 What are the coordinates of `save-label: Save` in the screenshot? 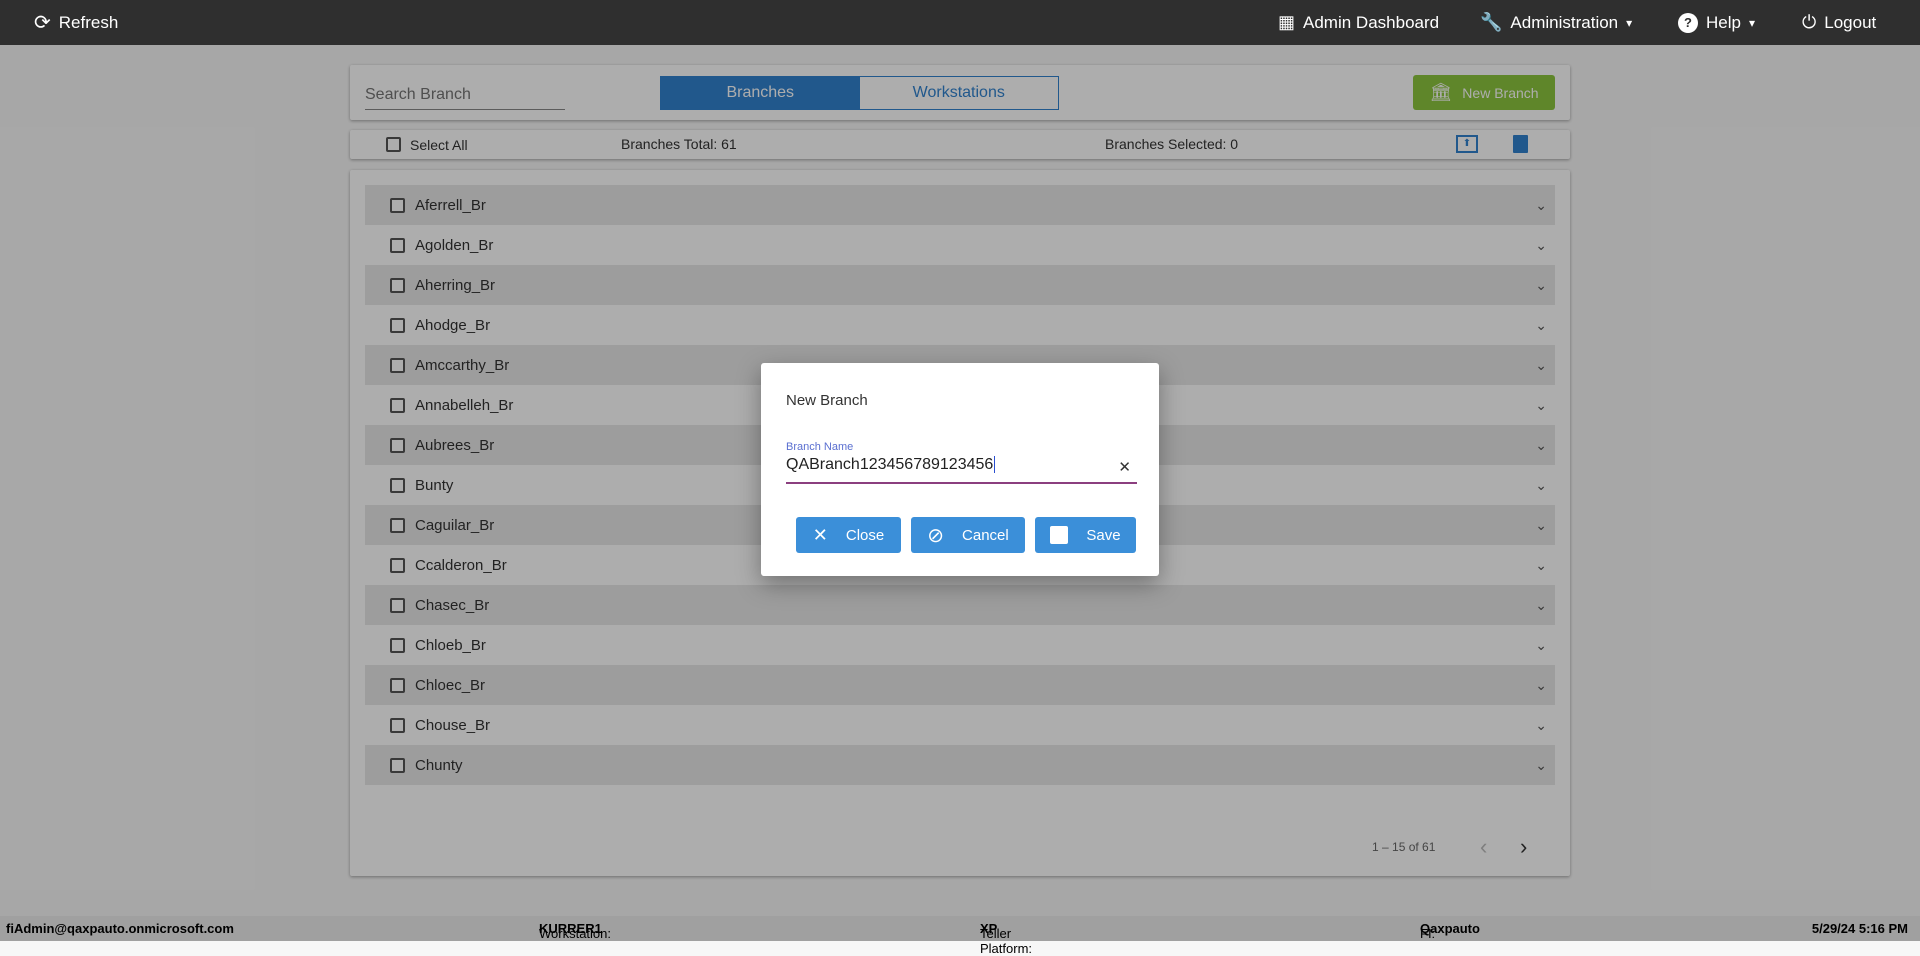 It's located at (1103, 535).